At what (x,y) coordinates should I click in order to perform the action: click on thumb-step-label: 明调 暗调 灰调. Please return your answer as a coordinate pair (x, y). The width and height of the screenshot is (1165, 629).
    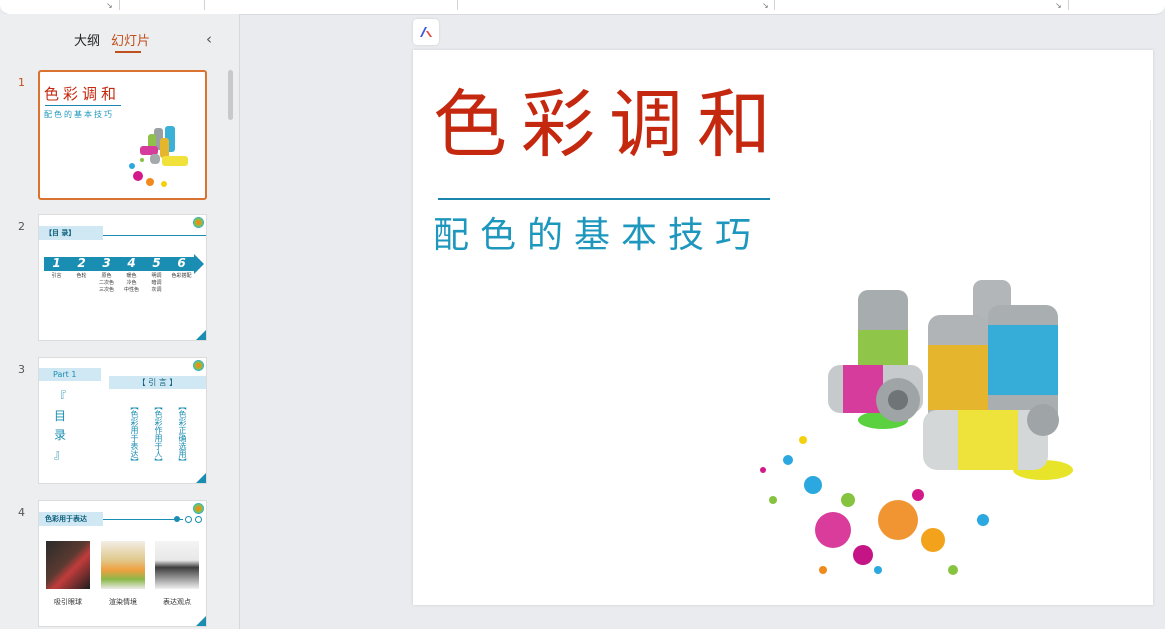
    Looking at the image, I should click on (156, 283).